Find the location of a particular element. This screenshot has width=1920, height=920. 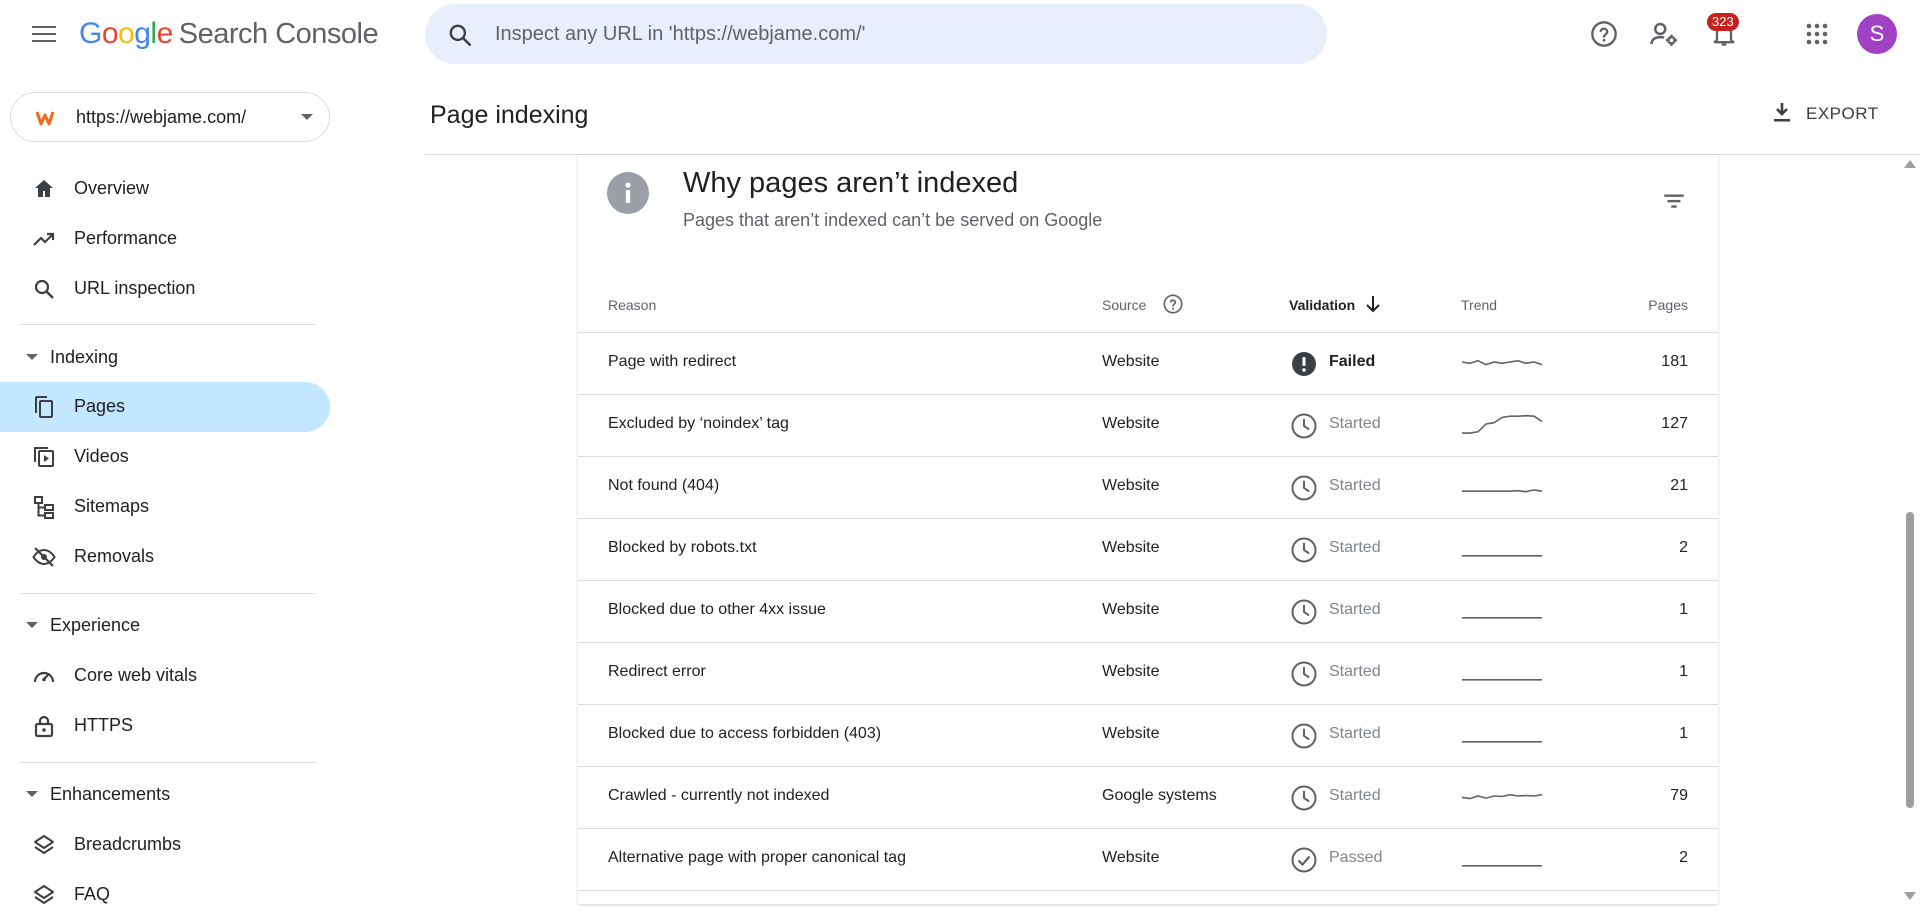

trend-line is located at coordinates (1502, 491).